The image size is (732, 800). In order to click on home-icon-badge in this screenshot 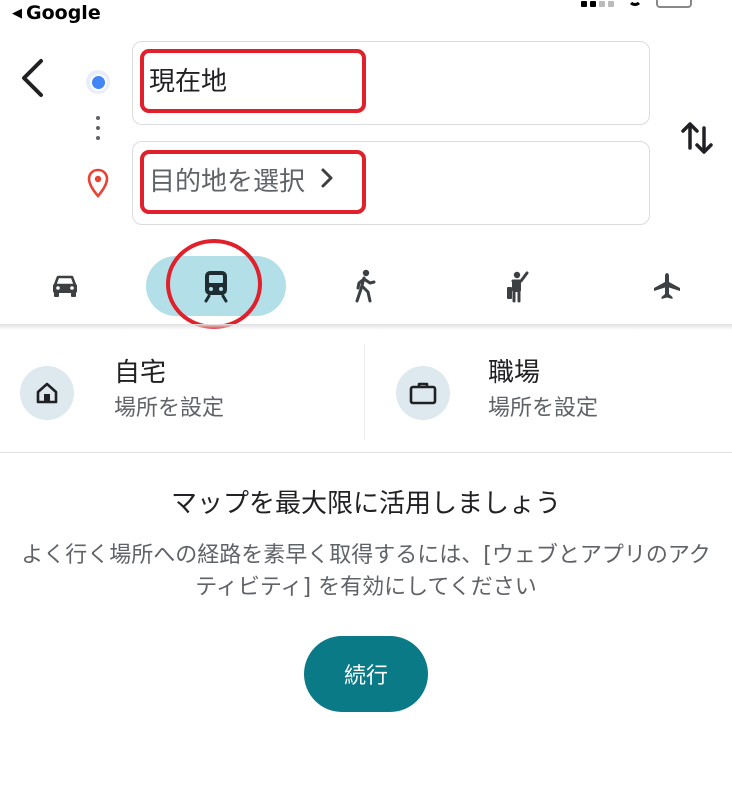, I will do `click(47, 393)`.